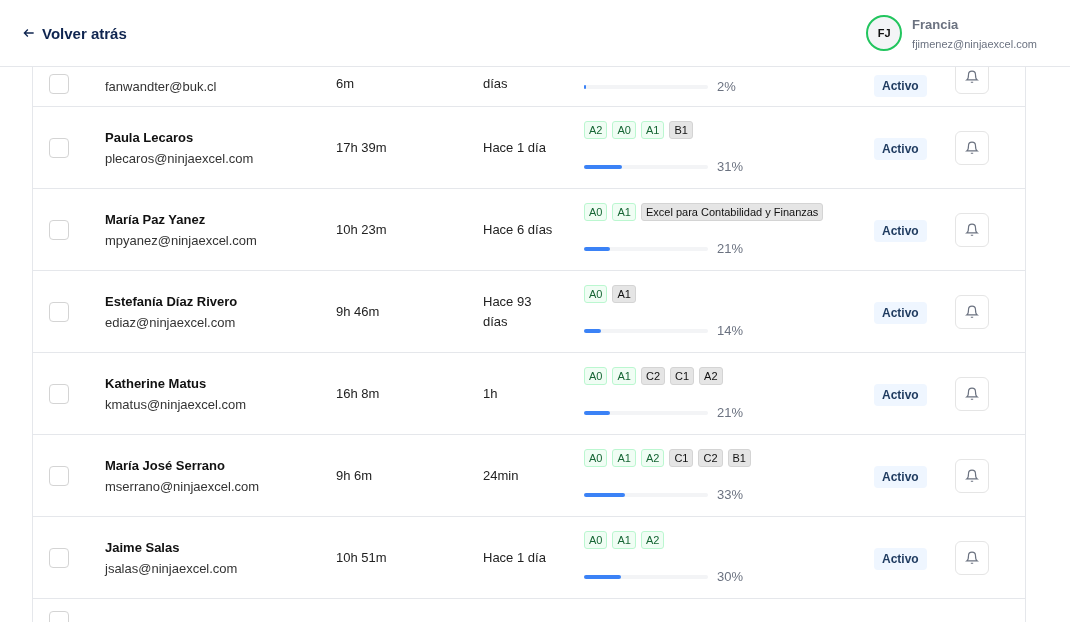 This screenshot has width=1070, height=622. What do you see at coordinates (172, 568) in the screenshot?
I see `student-email: jsalas@ninjaexcel.com` at bounding box center [172, 568].